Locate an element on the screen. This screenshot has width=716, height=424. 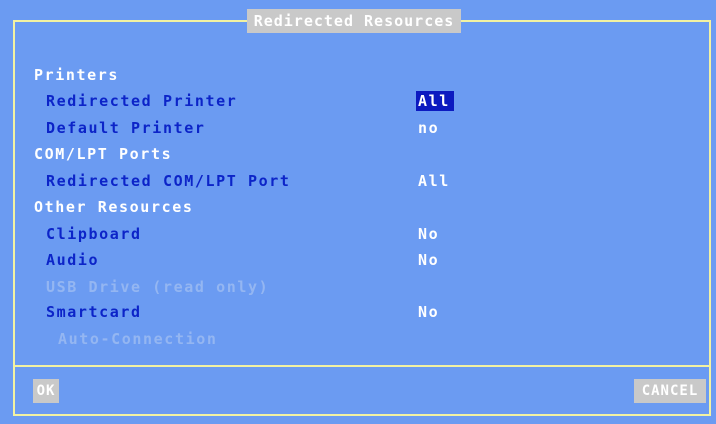
clipboard-label: Clipboard is located at coordinates (94, 234).